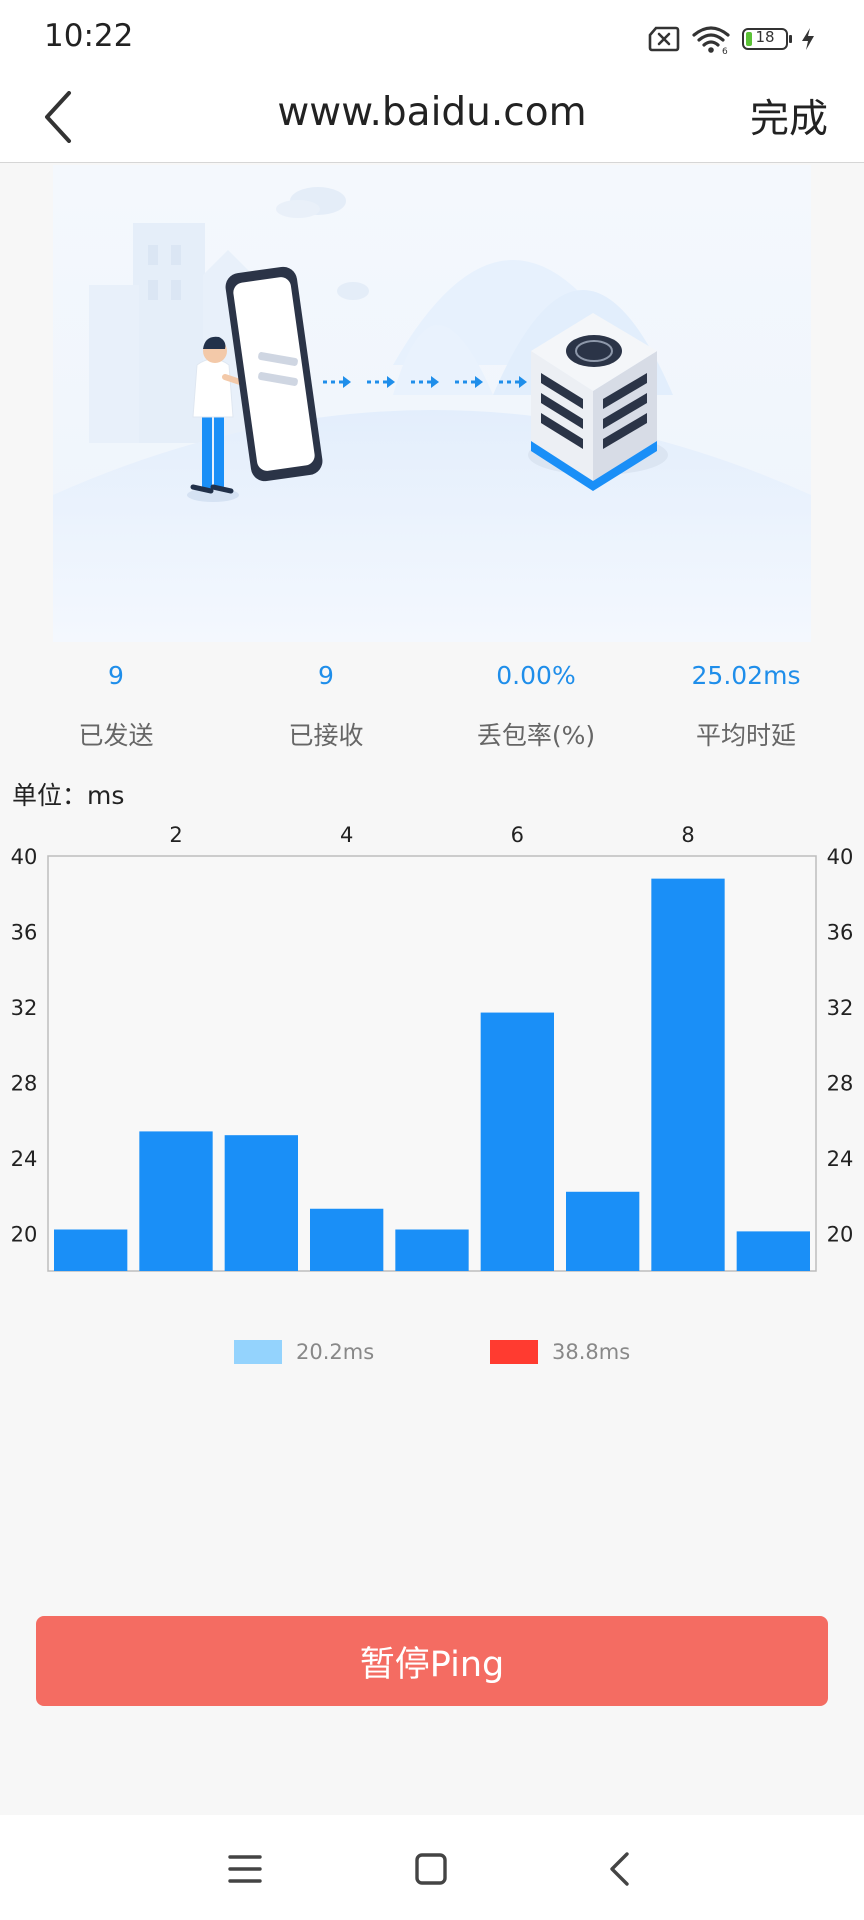 The image size is (864, 1920). Describe the element at coordinates (745, 735) in the screenshot. I see `stat-latency-label: 平均时延` at that location.